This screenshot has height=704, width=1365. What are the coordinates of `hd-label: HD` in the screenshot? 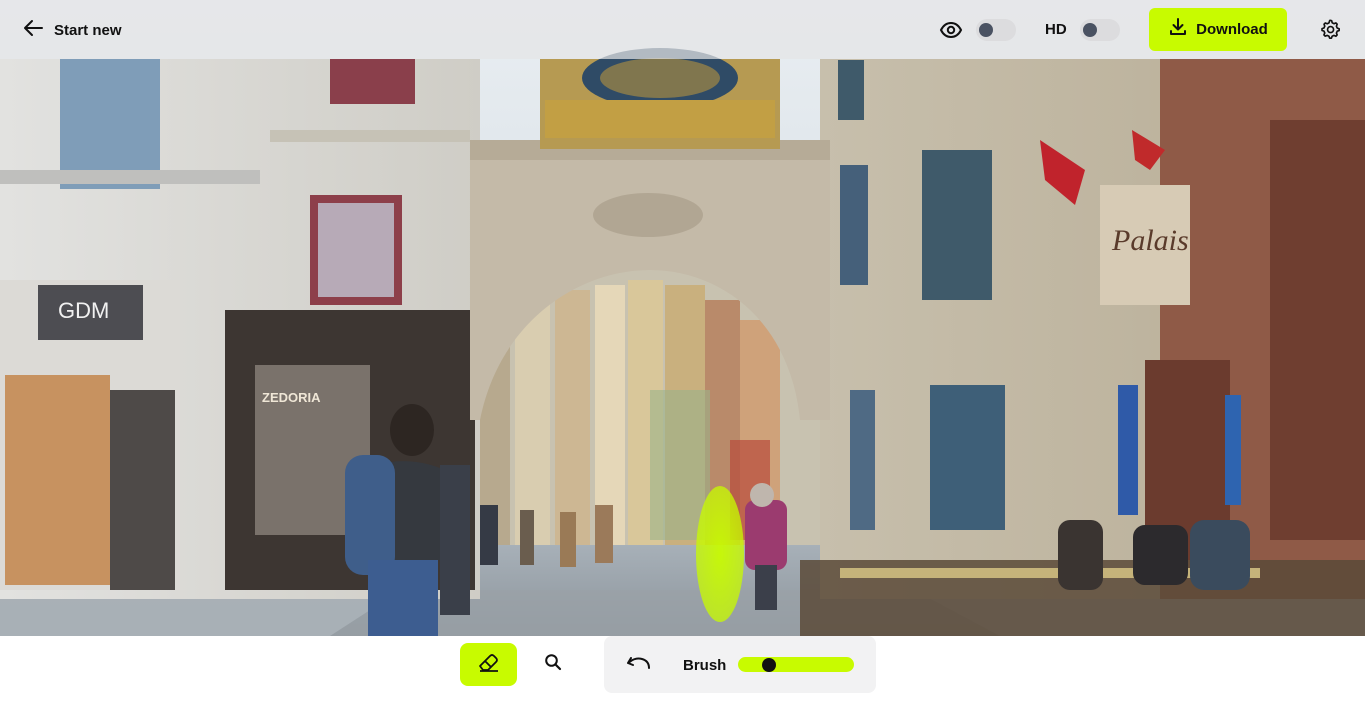 It's located at (1056, 29).